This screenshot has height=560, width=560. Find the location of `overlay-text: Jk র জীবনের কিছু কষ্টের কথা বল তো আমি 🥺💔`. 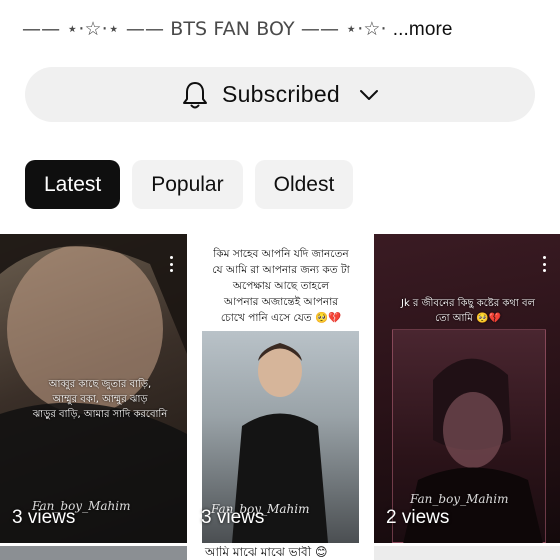

overlay-text: Jk র জীবনের কিছু কষ্টের কথা বল তো আমি 🥺💔 is located at coordinates (468, 311).